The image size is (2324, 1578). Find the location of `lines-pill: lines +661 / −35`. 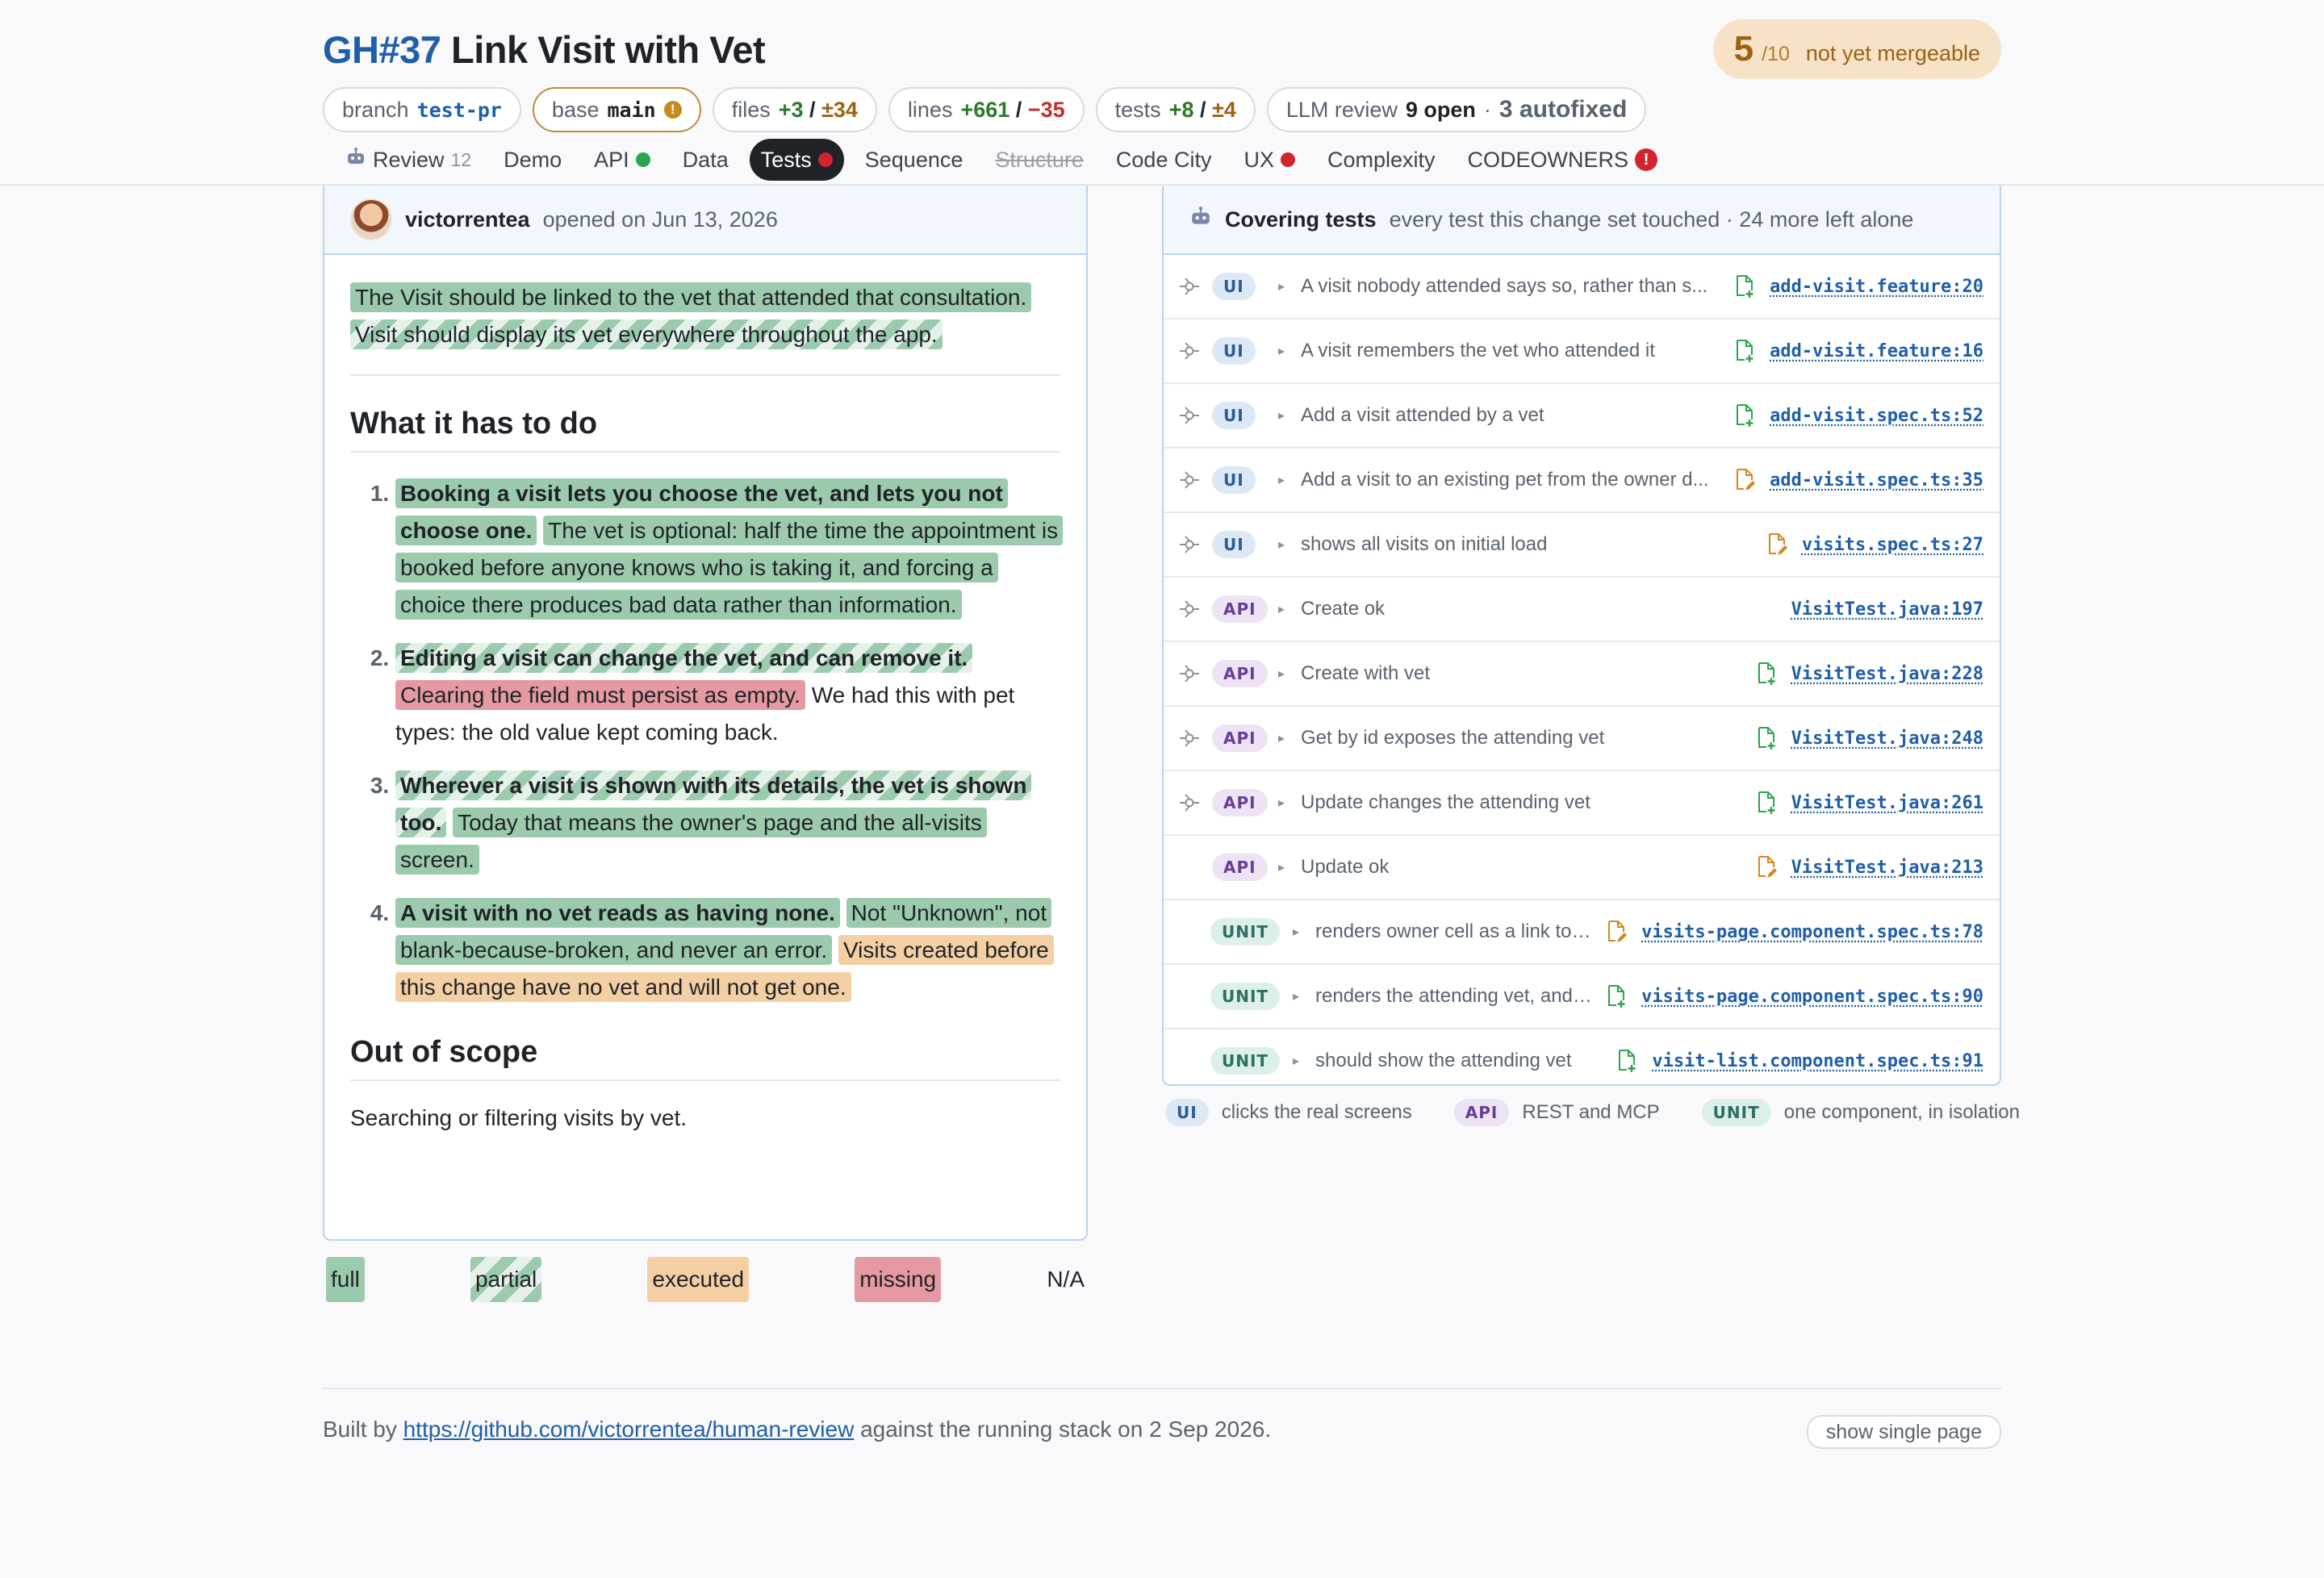

lines-pill: lines +661 / −35 is located at coordinates (986, 109).